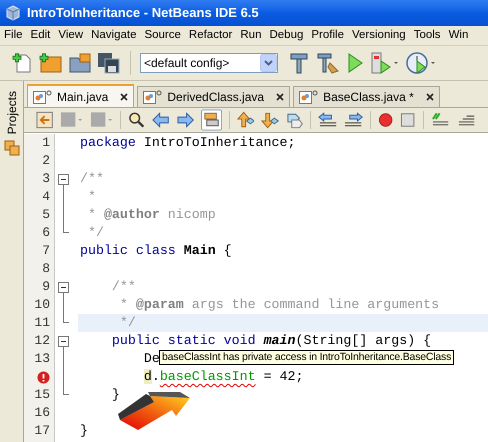  I want to click on save-all-icon, so click(109, 63).